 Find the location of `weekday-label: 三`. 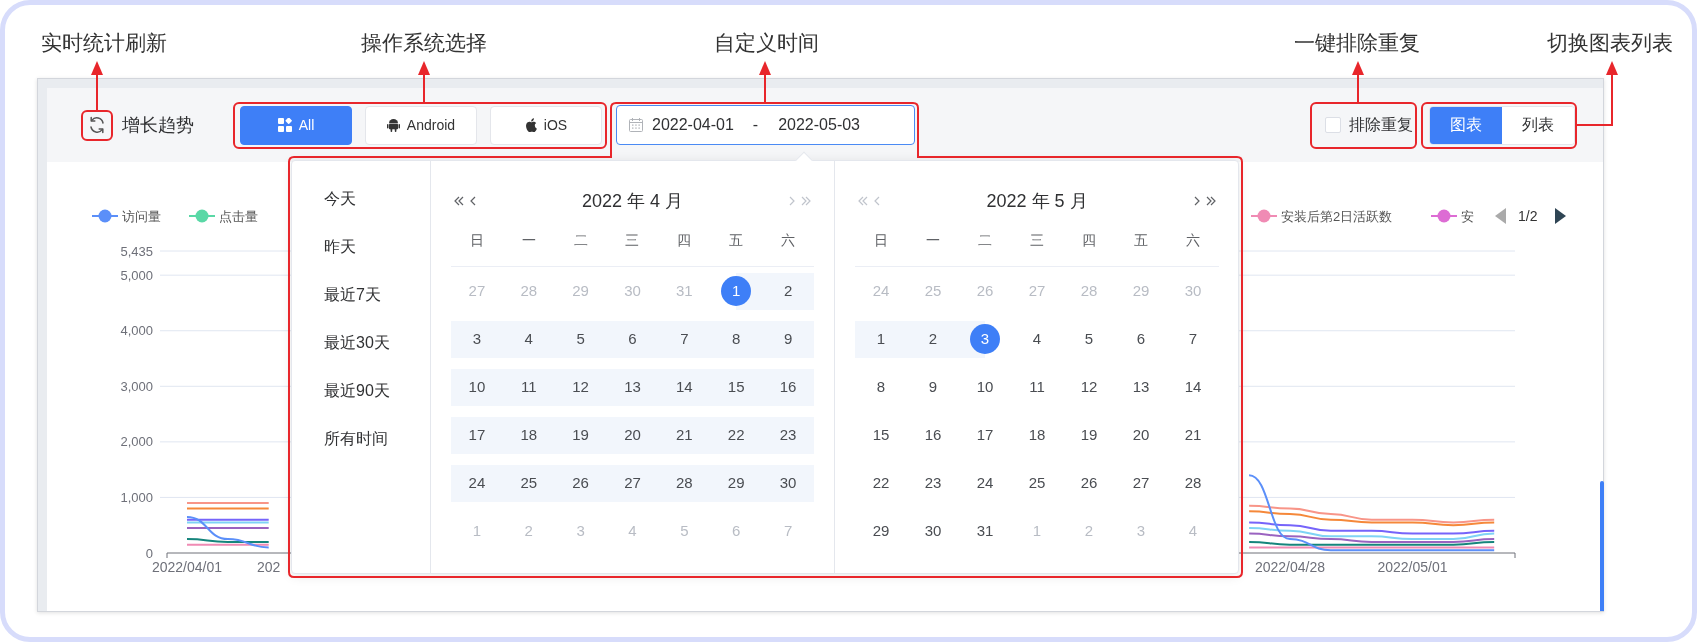

weekday-label: 三 is located at coordinates (632, 240).